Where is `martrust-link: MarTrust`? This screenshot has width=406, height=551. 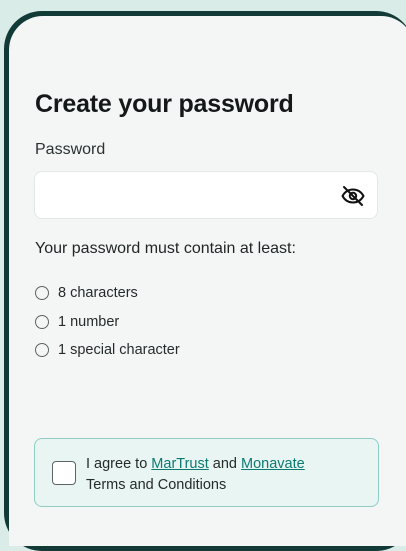
martrust-link: MarTrust is located at coordinates (179, 464).